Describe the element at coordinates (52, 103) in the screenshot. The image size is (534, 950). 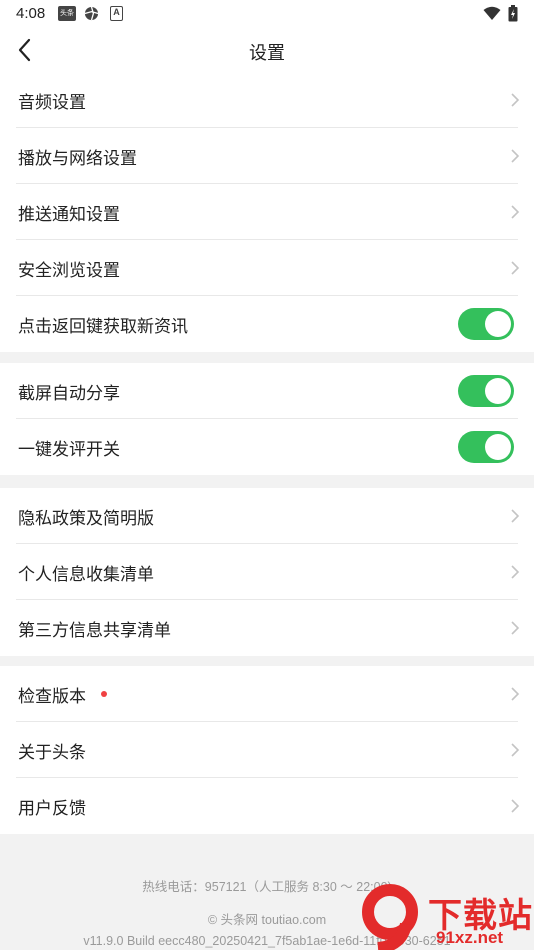
I see `settings-row-label: 音频设置` at that location.